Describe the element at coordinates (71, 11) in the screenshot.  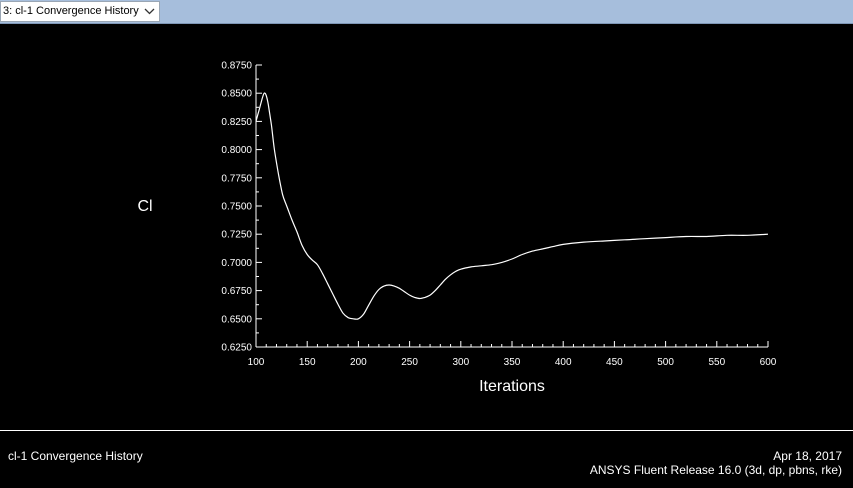
I see `window-select-label: 3: cl-1 Convergence History` at that location.